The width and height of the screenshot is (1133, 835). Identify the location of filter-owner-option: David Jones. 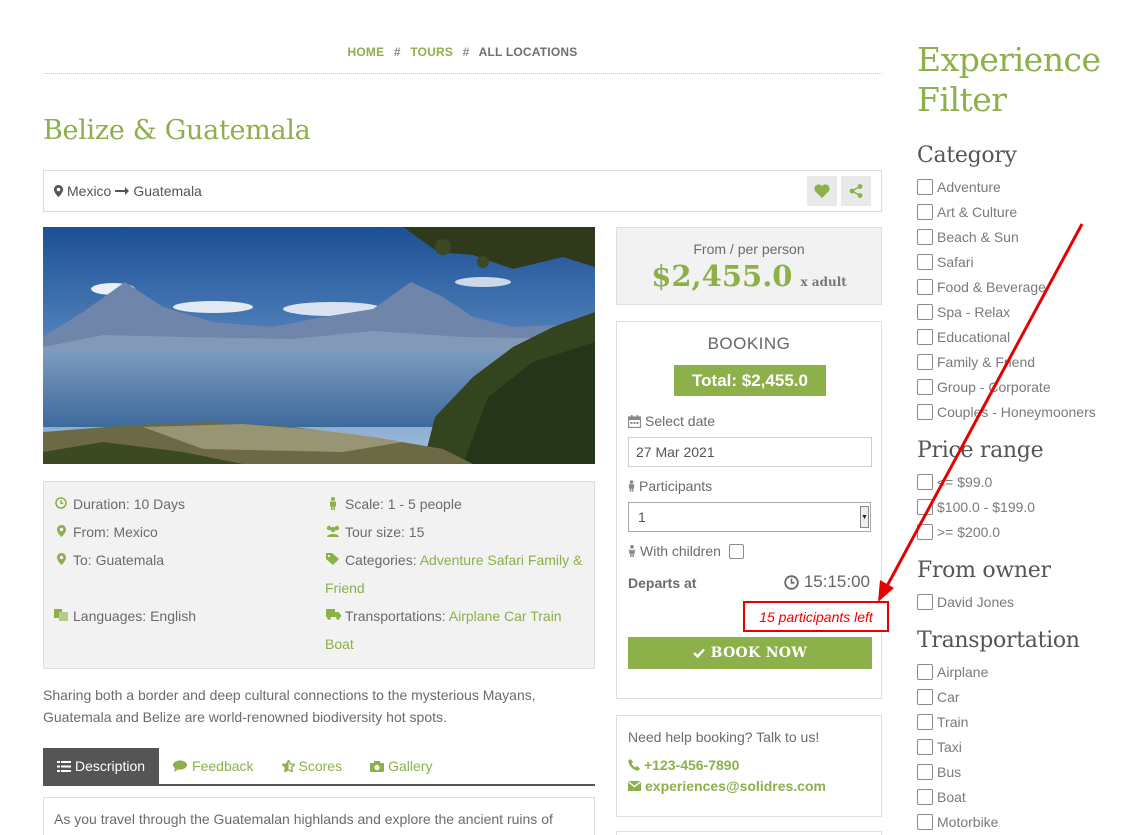
(965, 602).